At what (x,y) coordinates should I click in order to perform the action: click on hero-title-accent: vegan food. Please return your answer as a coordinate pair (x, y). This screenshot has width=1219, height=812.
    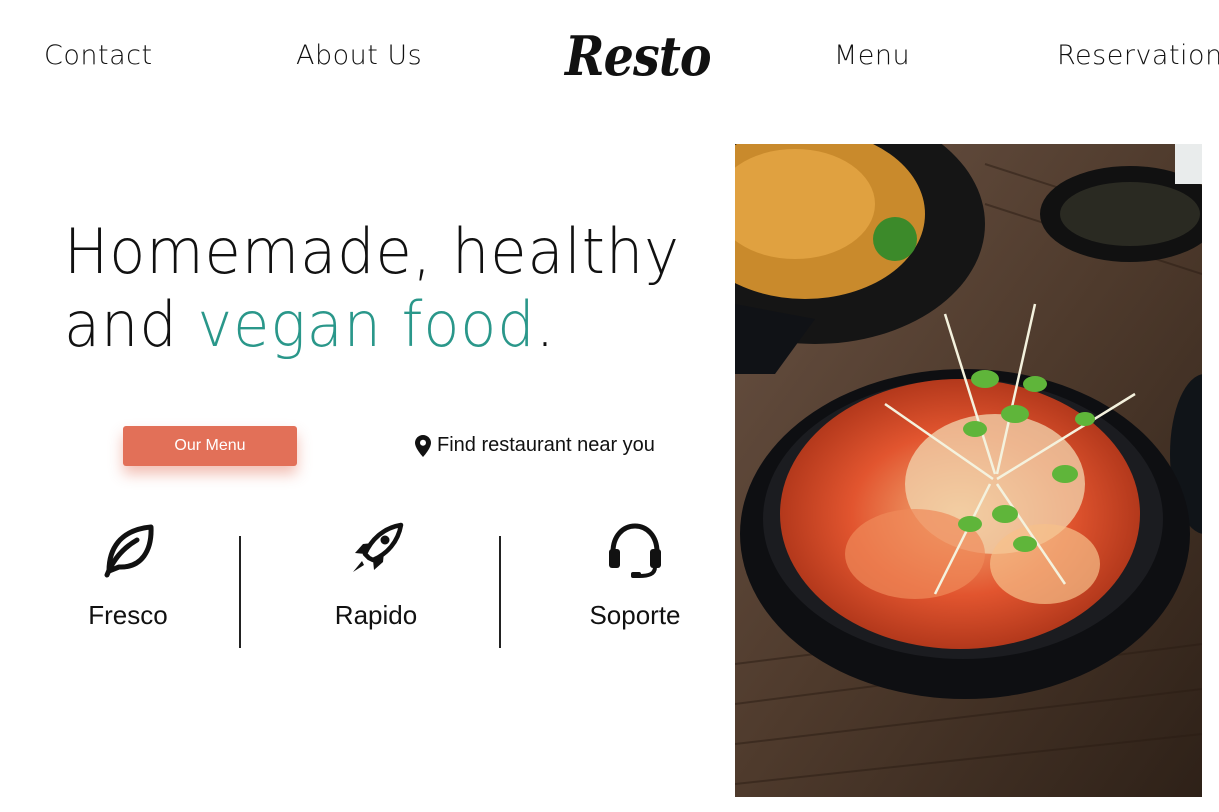
    Looking at the image, I should click on (366, 324).